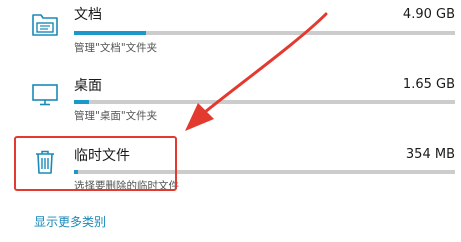 The height and width of the screenshot is (242, 461). Describe the element at coordinates (116, 48) in the screenshot. I see `storage-item-subtitle: 管理"文档"文件夹` at that location.